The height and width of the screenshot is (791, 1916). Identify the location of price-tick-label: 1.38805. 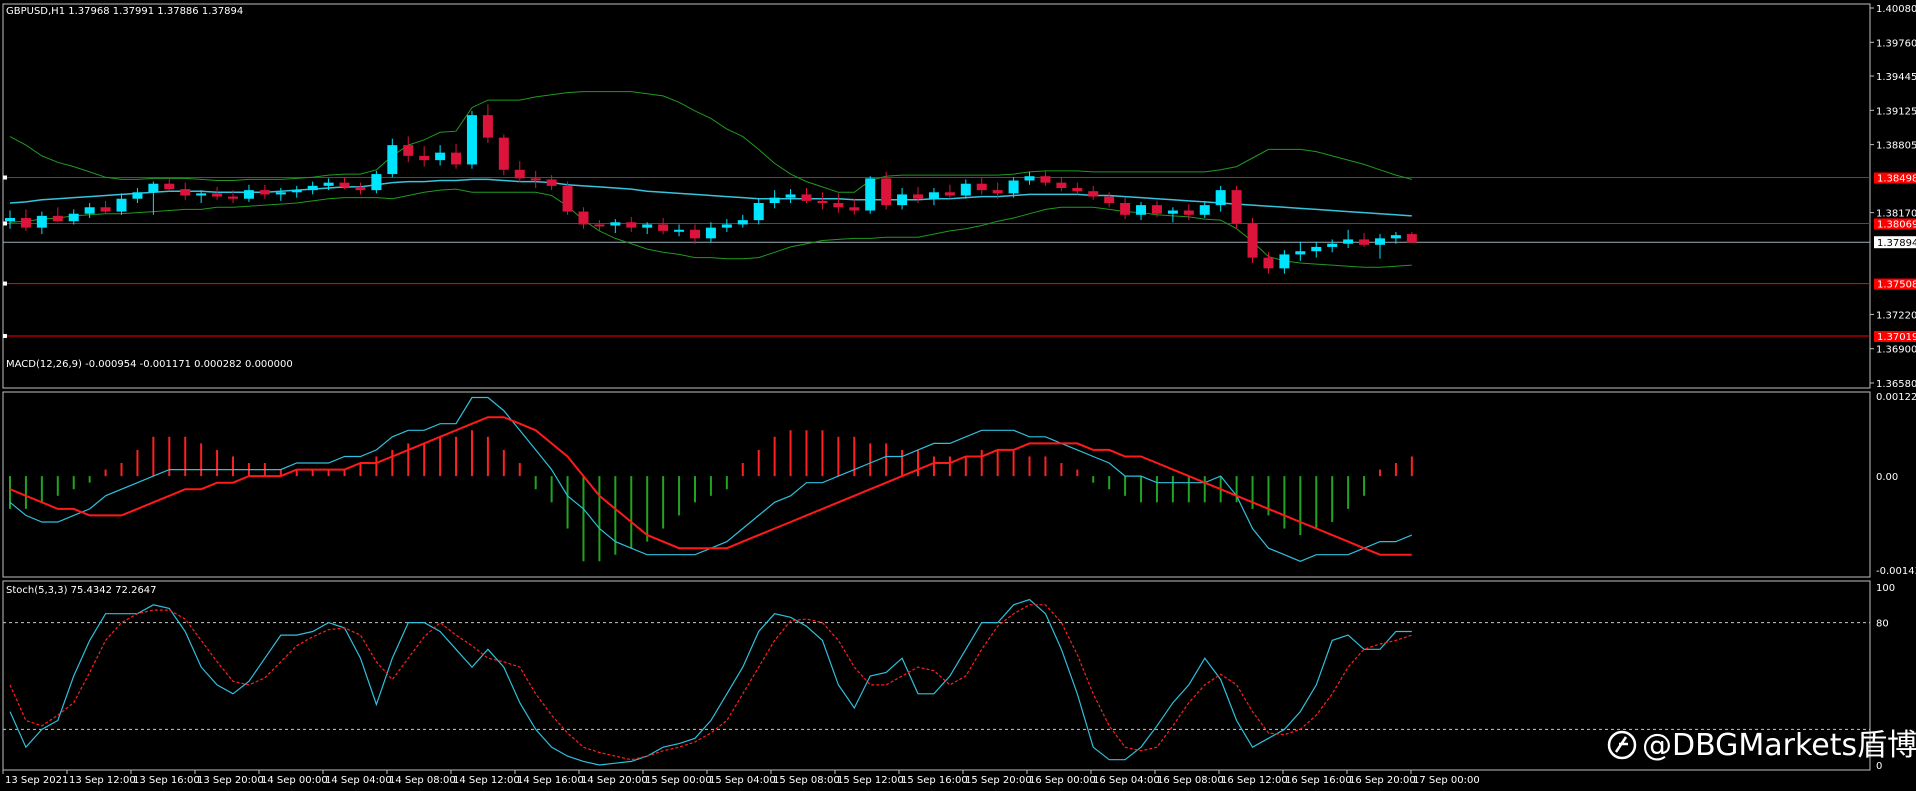
(1896, 146).